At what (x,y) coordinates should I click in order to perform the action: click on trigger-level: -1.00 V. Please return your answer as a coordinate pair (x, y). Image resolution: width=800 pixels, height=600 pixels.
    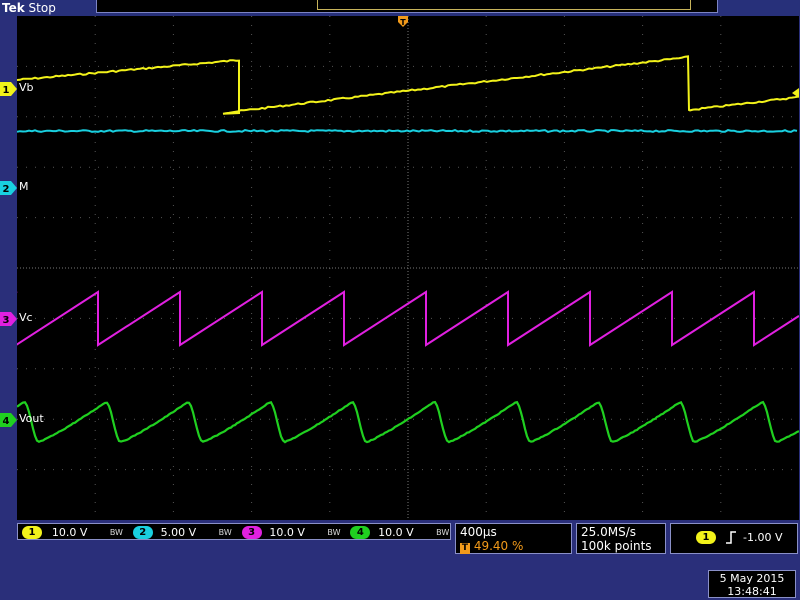
    Looking at the image, I should click on (763, 537).